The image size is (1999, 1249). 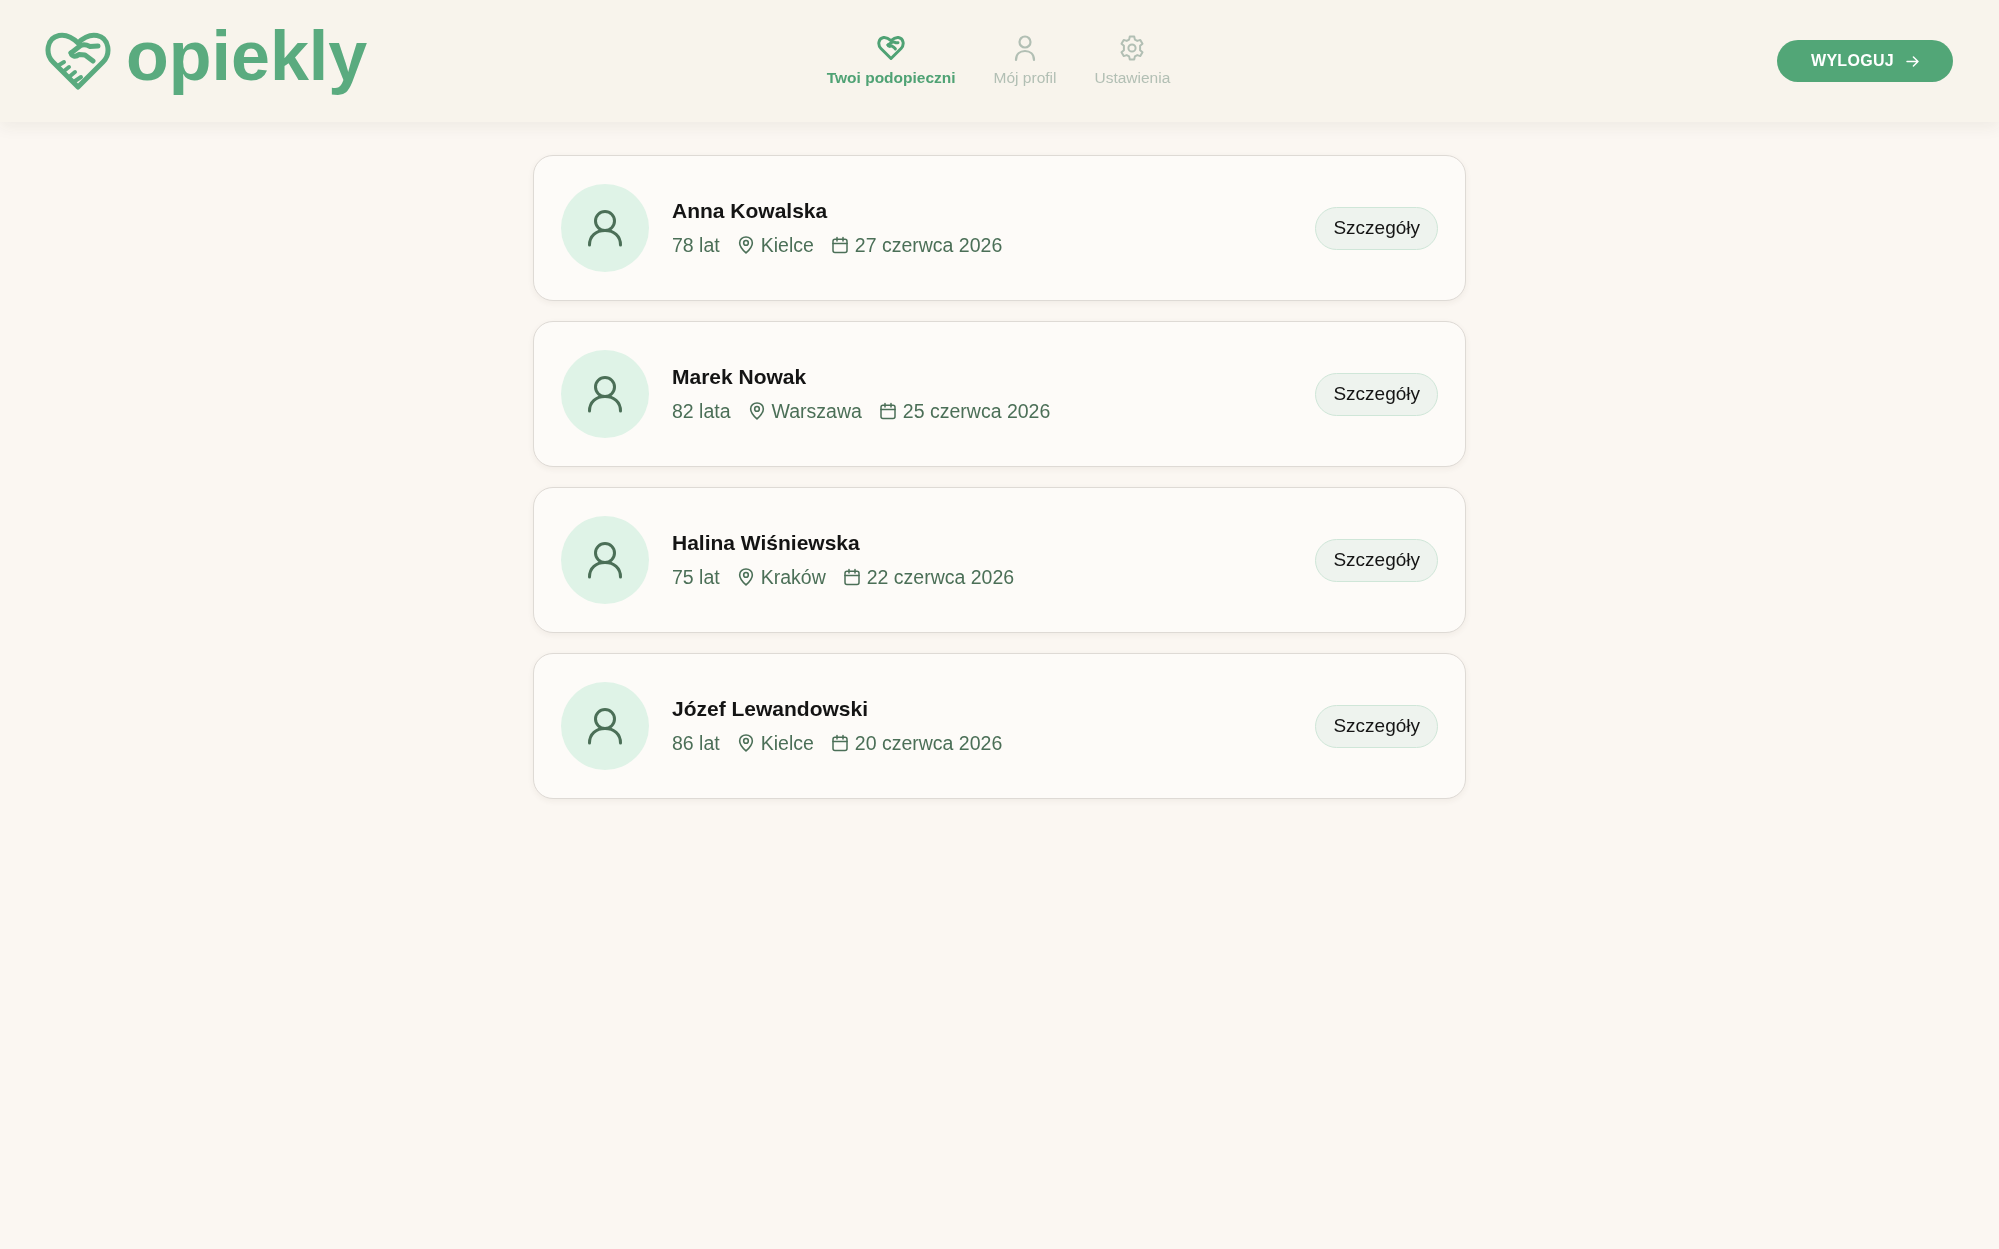 What do you see at coordinates (696, 743) in the screenshot?
I see `patient-age: 86 lat` at bounding box center [696, 743].